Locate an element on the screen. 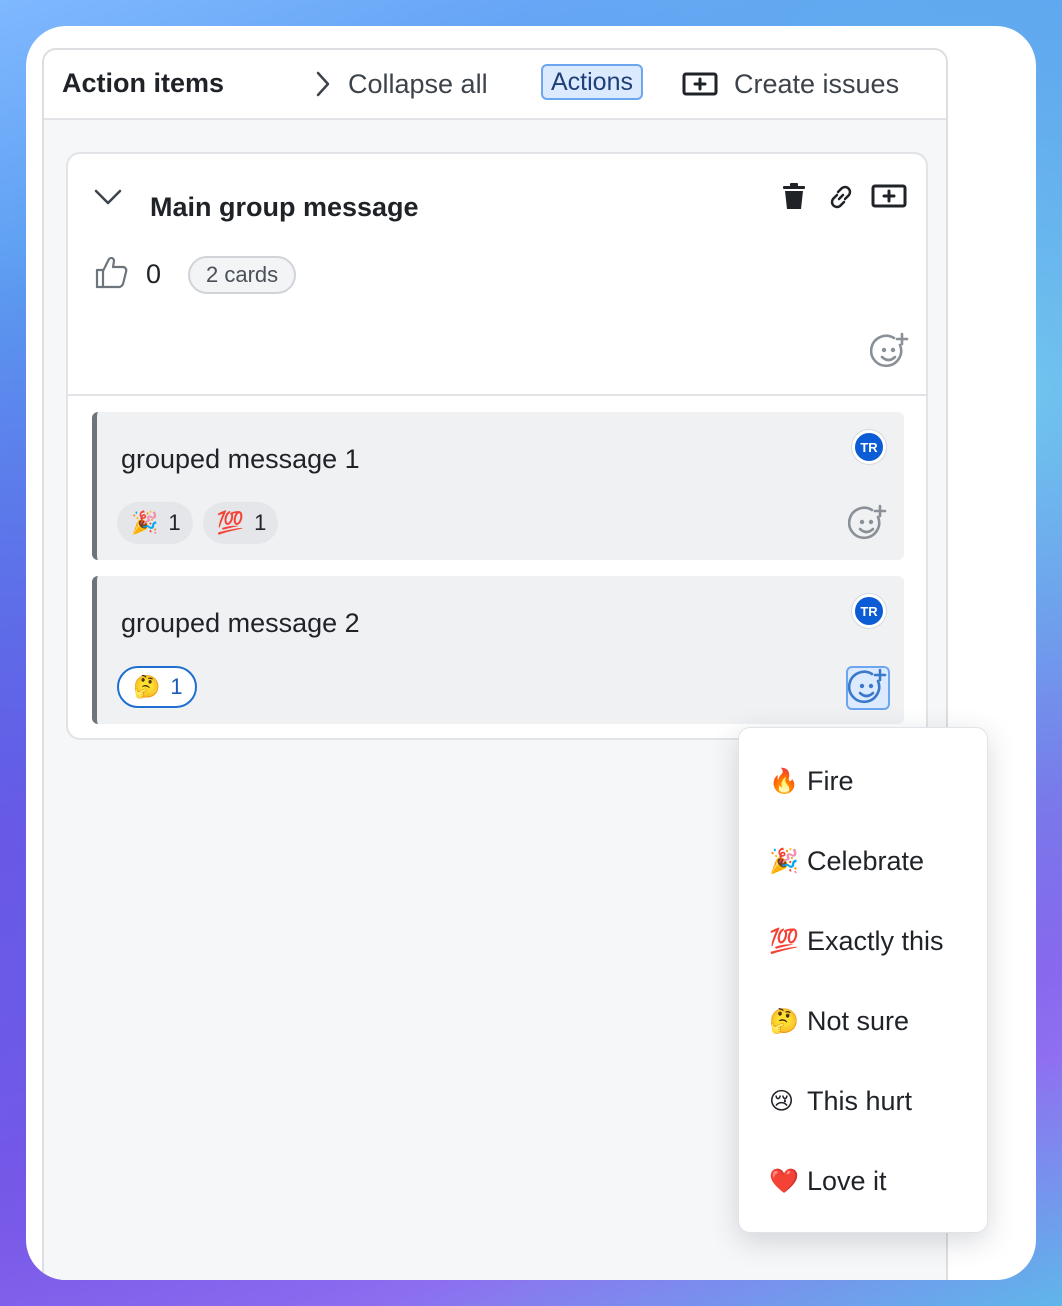 This screenshot has width=1062, height=1306. menu-item-label: Celebrate is located at coordinates (866, 860).